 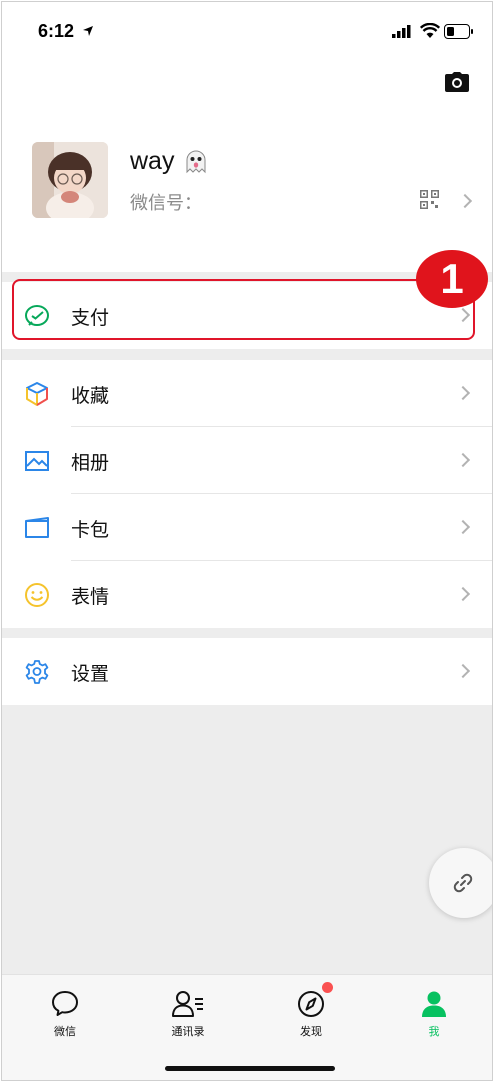 What do you see at coordinates (247, 32) in the screenshot?
I see `status-bar: 6:12` at bounding box center [247, 32].